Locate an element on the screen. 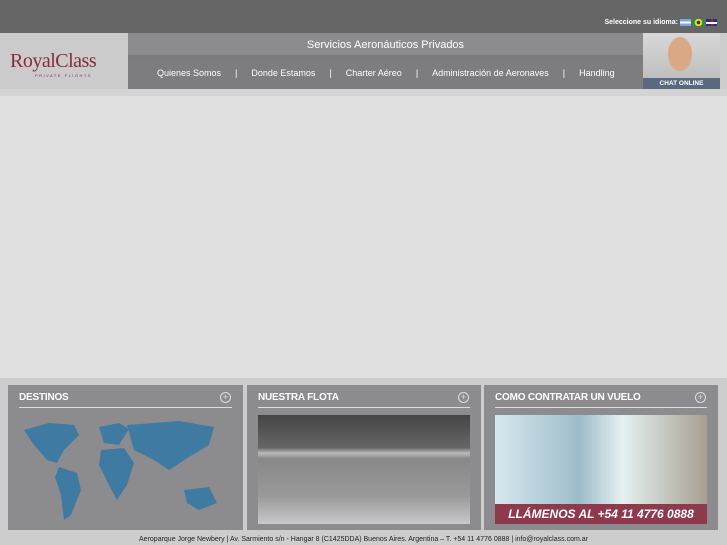  chat-online-button: CHAT ONLINE is located at coordinates (681, 61).